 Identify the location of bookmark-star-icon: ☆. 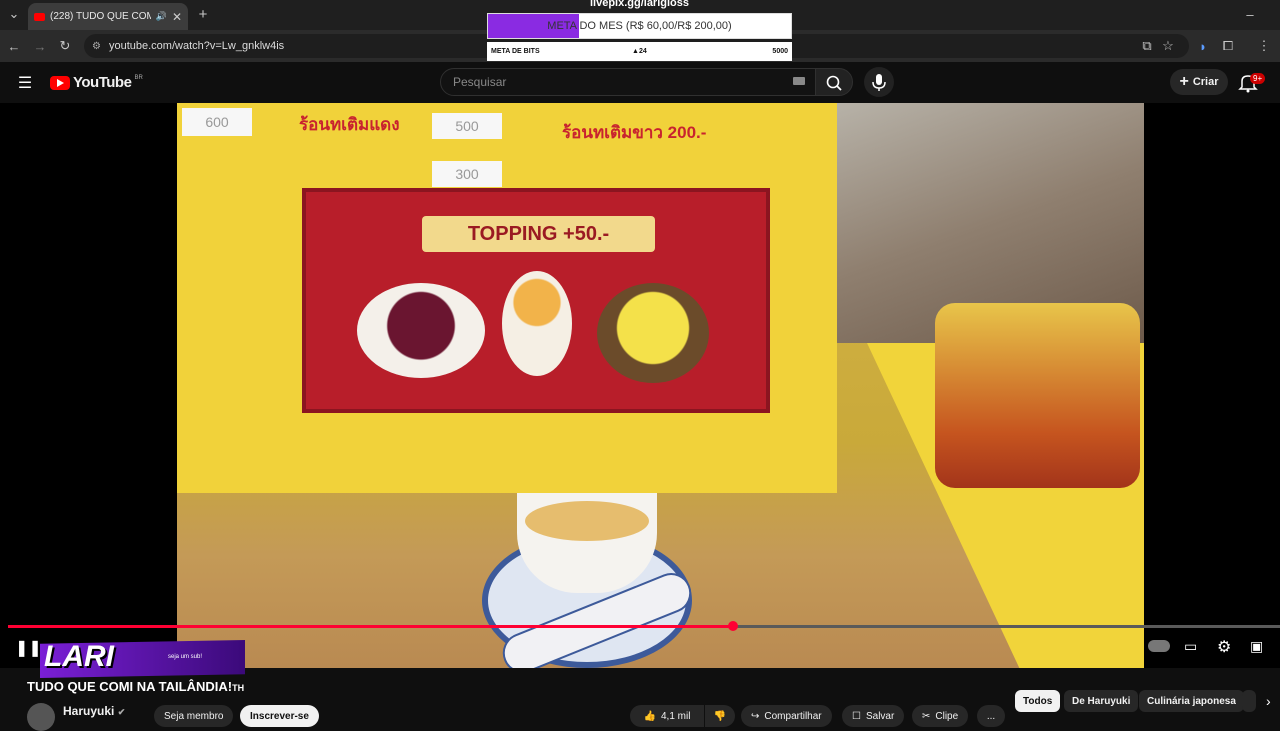
(1168, 46).